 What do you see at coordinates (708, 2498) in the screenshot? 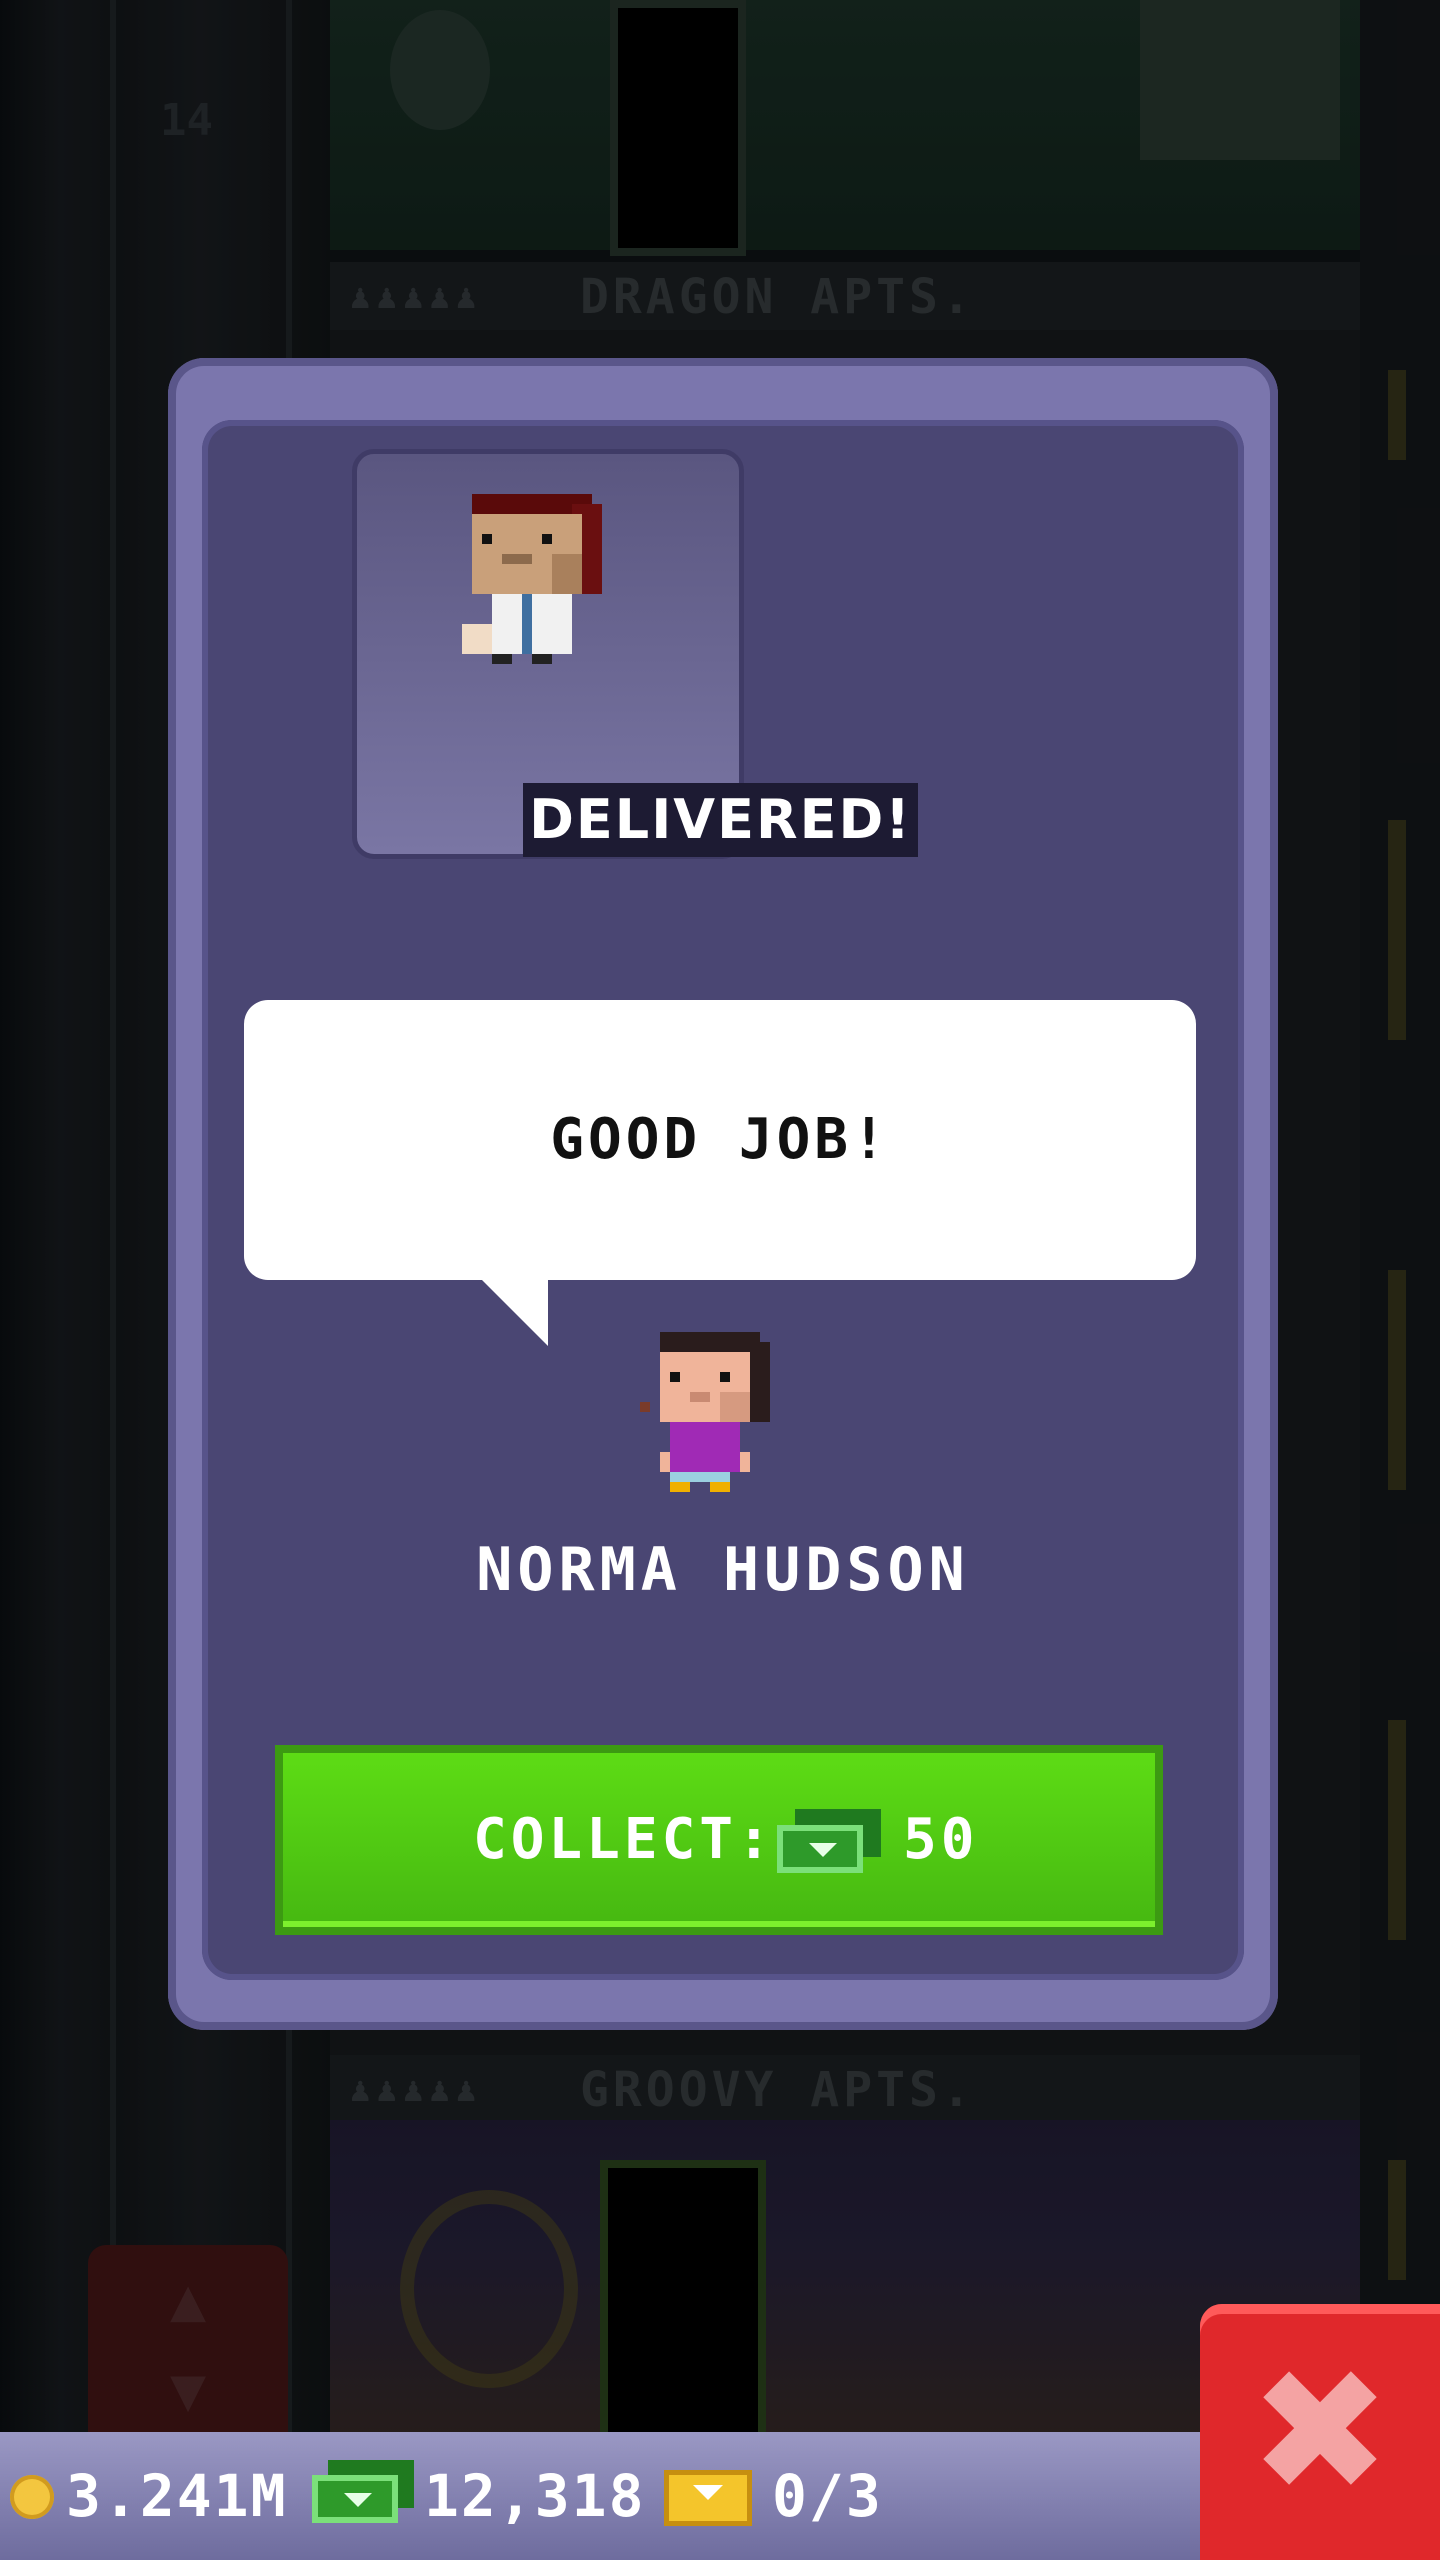
I see `golden-ticket-icon` at bounding box center [708, 2498].